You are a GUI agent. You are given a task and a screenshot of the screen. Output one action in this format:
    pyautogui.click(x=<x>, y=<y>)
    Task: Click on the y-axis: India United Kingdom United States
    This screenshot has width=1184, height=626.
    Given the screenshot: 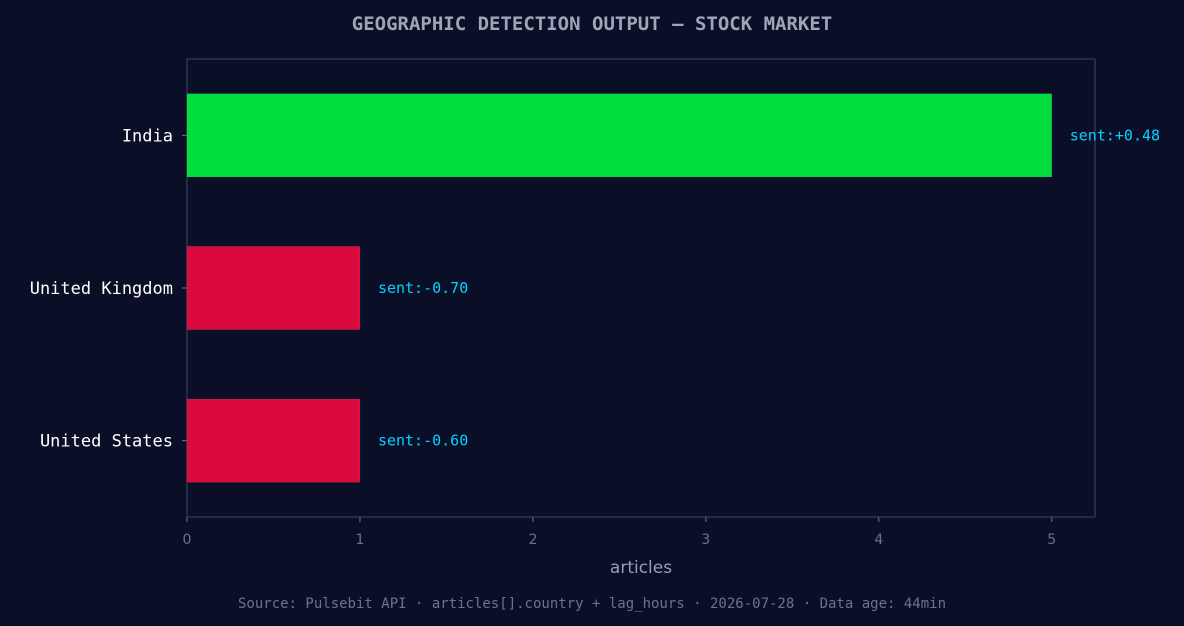 What is the action you would take?
    pyautogui.click(x=108, y=289)
    